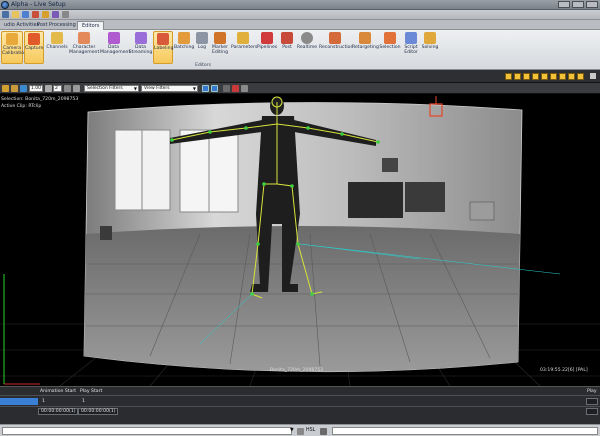  What do you see at coordinates (390, 47) in the screenshot?
I see `ribbon-button-selection: Selection` at bounding box center [390, 47].